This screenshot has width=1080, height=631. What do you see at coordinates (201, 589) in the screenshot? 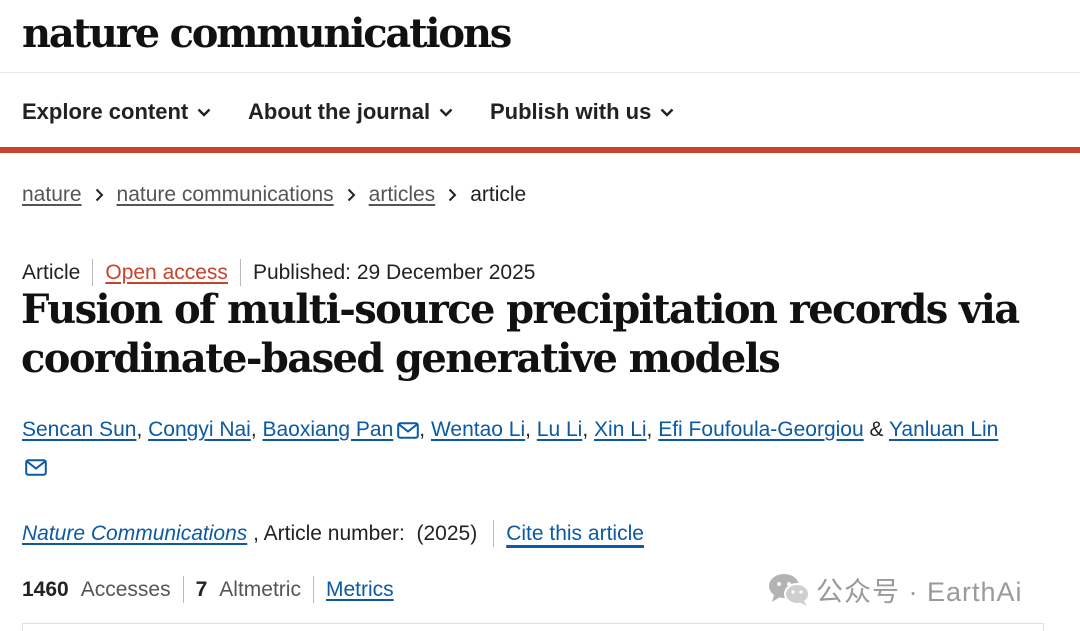
I see `altmetric-count: 7` at bounding box center [201, 589].